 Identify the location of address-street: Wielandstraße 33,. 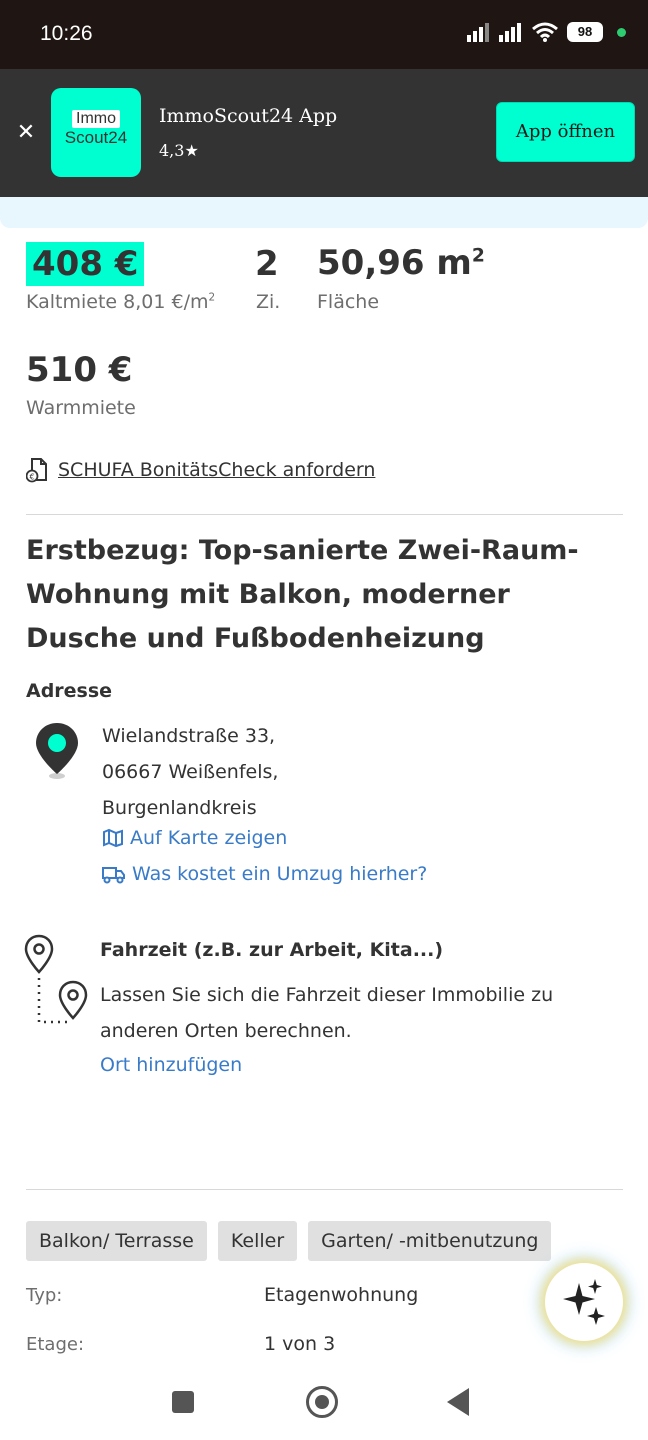
(189, 736).